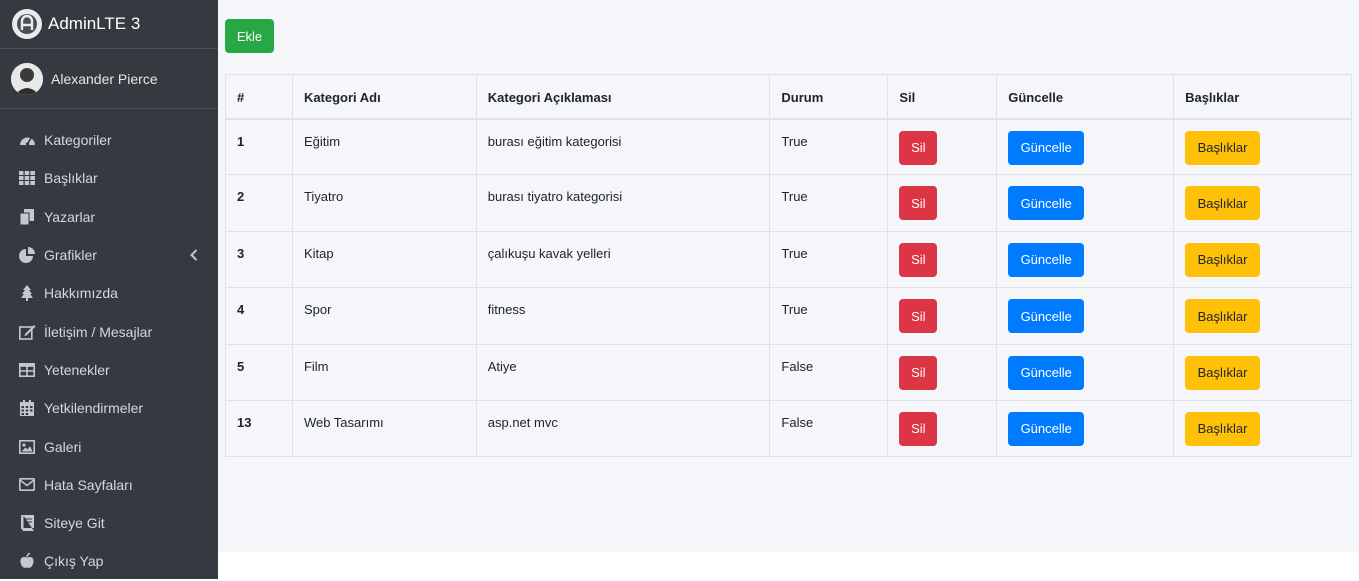 This screenshot has height=581, width=1359. Describe the element at coordinates (194, 257) in the screenshot. I see `chevron-left-icon` at that location.